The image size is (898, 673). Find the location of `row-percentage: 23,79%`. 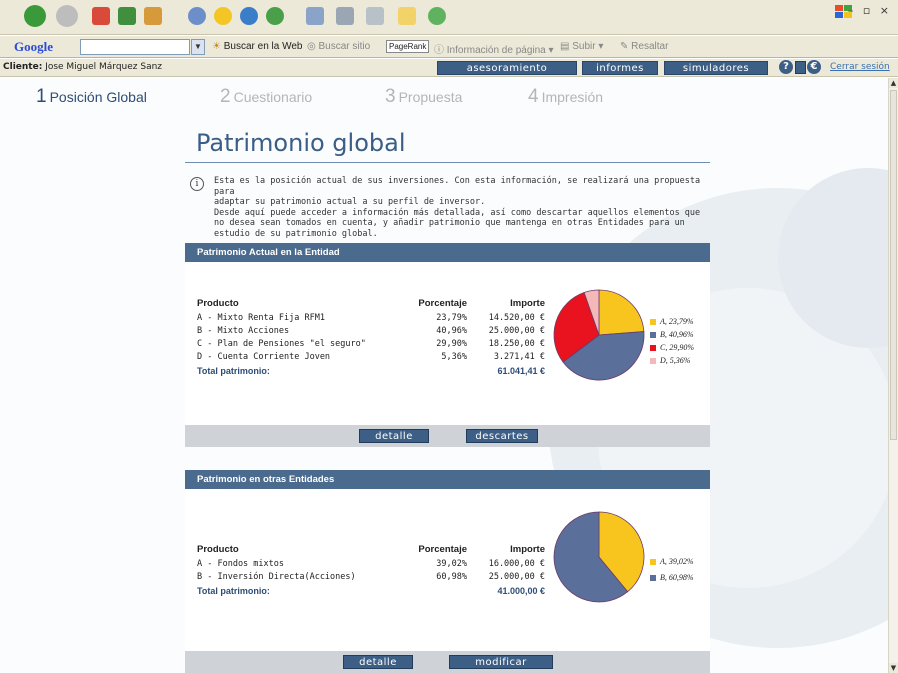

row-percentage: 23,79% is located at coordinates (451, 318).